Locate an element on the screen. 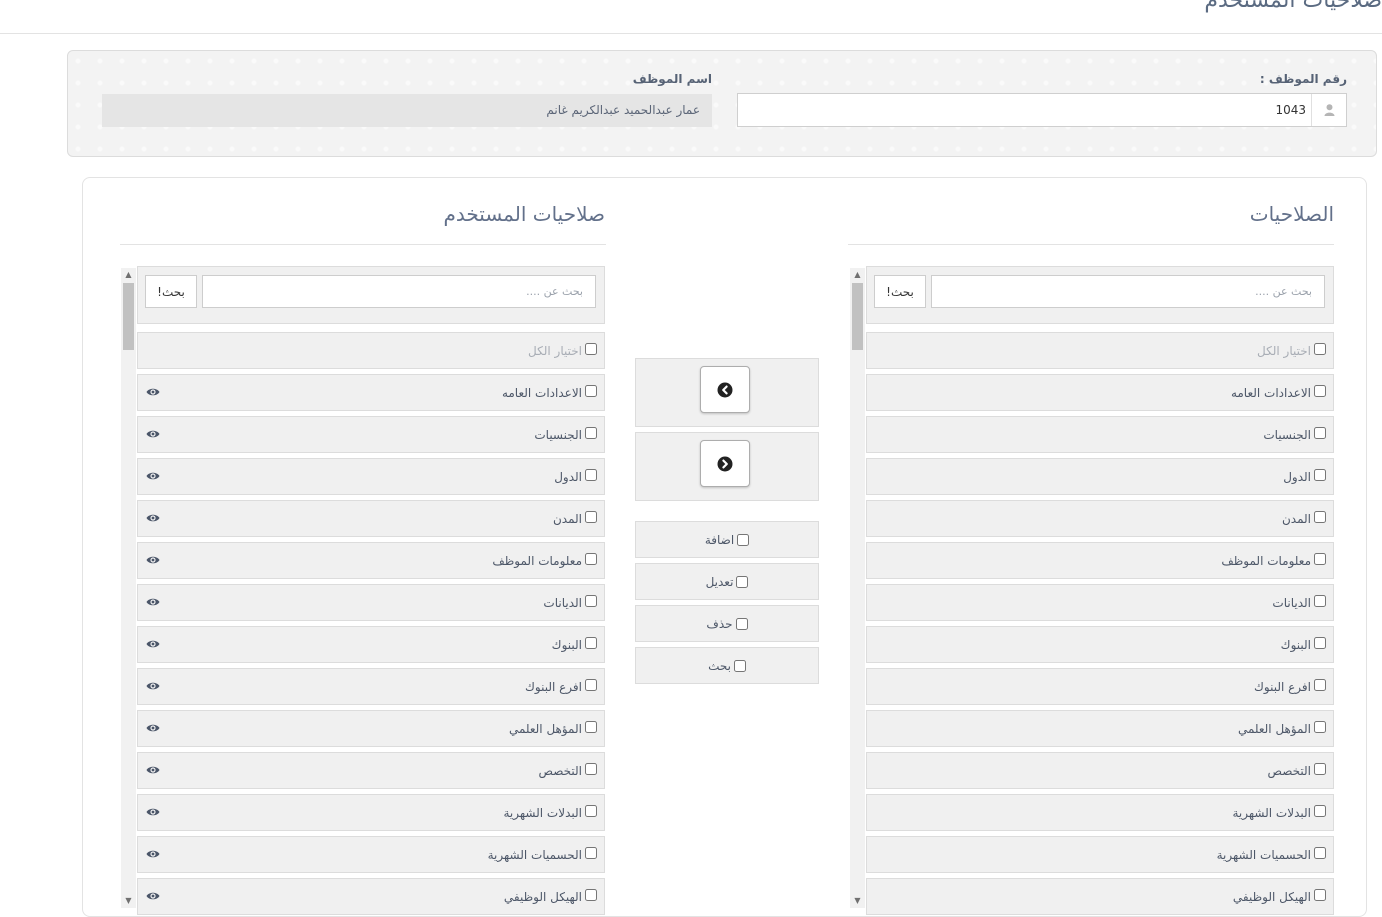 This screenshot has height=917, width=1382. op-add-checkbox is located at coordinates (743, 539).